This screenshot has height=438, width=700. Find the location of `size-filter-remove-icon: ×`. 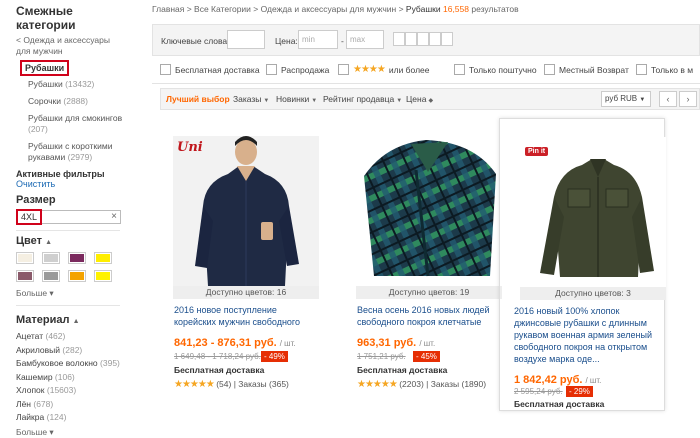

size-filter-remove-icon: × is located at coordinates (114, 217).